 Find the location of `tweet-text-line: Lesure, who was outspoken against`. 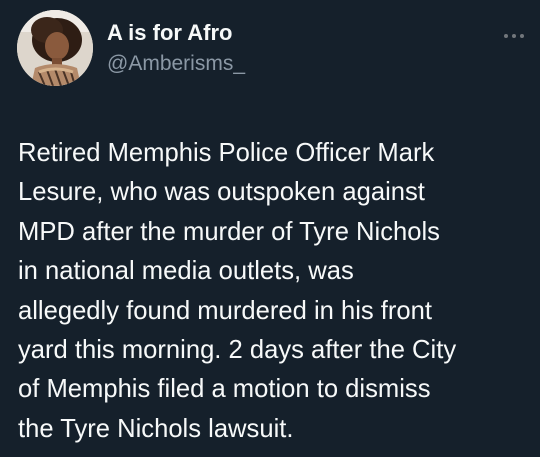

tweet-text-line: Lesure, who was outspoken against is located at coordinates (221, 192).